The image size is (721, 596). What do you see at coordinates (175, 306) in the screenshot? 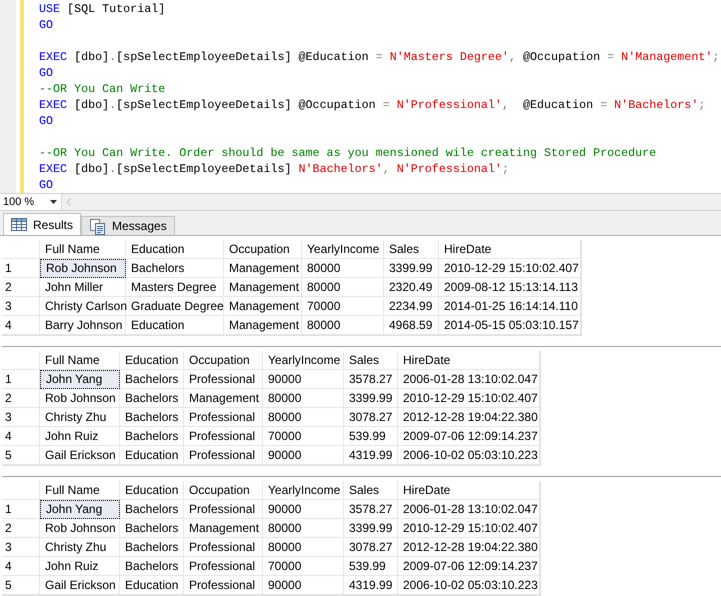
I see `table-cell: Graduate Degree` at bounding box center [175, 306].